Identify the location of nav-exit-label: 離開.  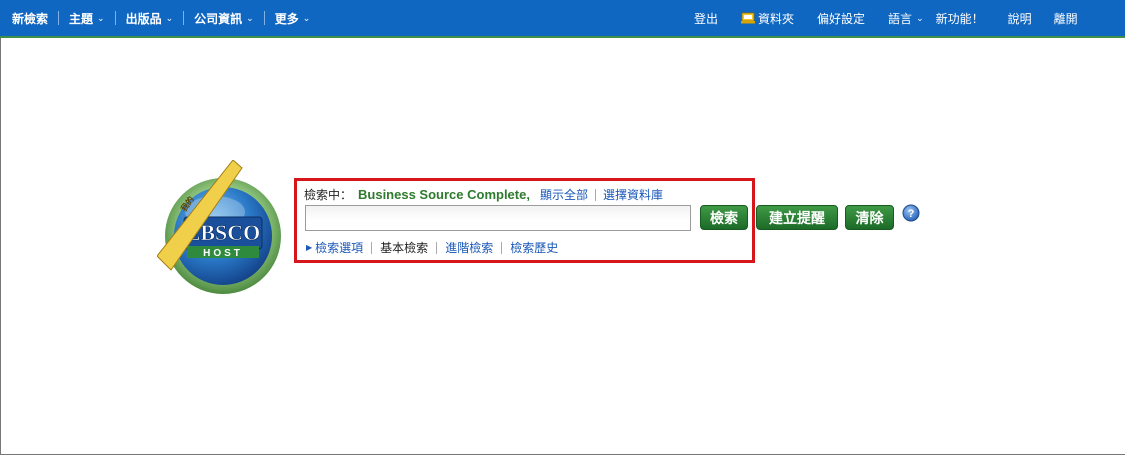
(1065, 18).